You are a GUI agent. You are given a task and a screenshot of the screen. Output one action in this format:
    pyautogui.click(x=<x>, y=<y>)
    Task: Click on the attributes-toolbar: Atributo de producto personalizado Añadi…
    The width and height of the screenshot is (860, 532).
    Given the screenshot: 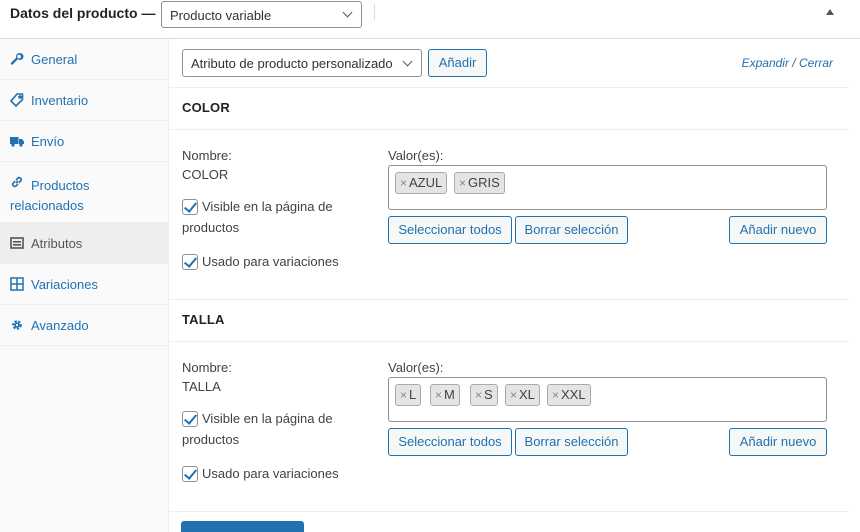 What is the action you would take?
    pyautogui.click(x=509, y=63)
    